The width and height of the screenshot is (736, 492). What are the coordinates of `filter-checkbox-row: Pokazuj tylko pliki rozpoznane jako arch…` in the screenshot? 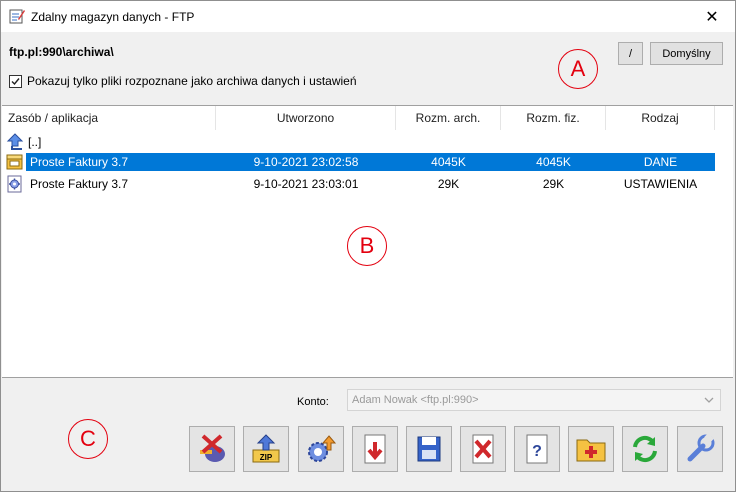 It's located at (183, 81).